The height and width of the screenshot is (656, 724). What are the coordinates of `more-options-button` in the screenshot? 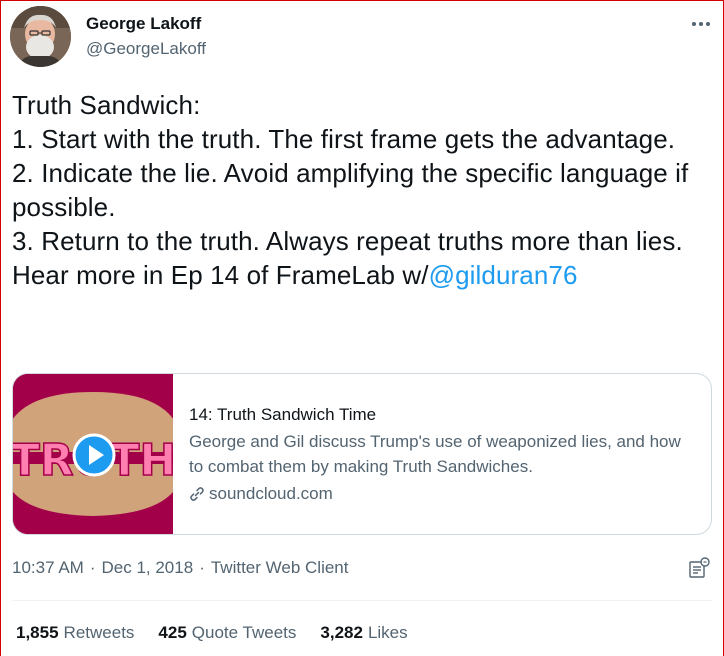 It's located at (701, 24).